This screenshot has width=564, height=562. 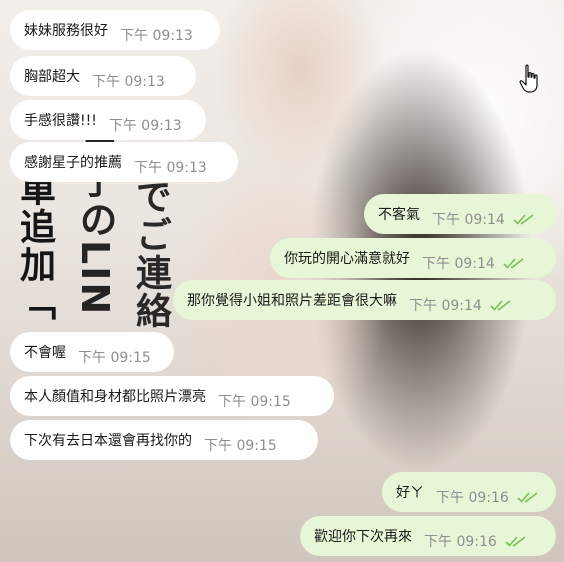 I want to click on message-text: 手感很讚!!!, so click(x=60, y=121).